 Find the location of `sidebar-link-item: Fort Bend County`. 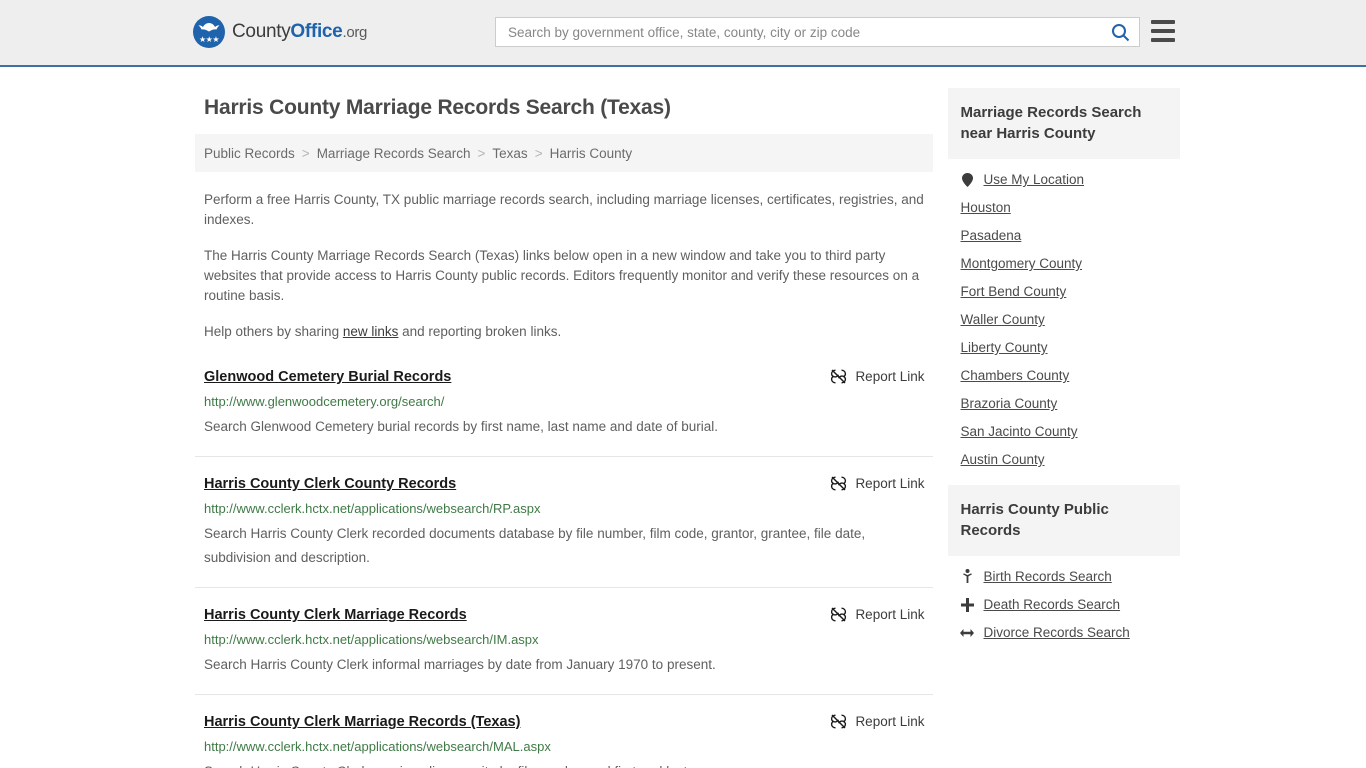

sidebar-link-item: Fort Bend County is located at coordinates (1064, 285).